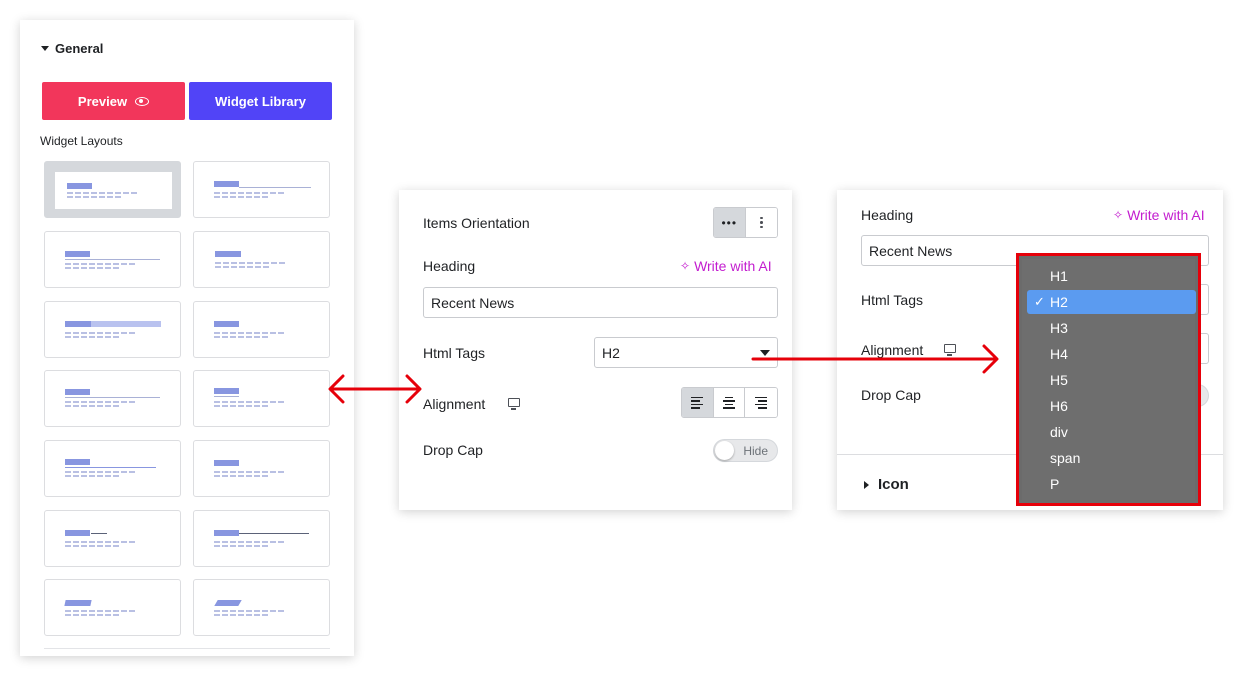 The height and width of the screenshot is (676, 1243). Describe the element at coordinates (375, 389) in the screenshot. I see `double-arrow-icon` at that location.